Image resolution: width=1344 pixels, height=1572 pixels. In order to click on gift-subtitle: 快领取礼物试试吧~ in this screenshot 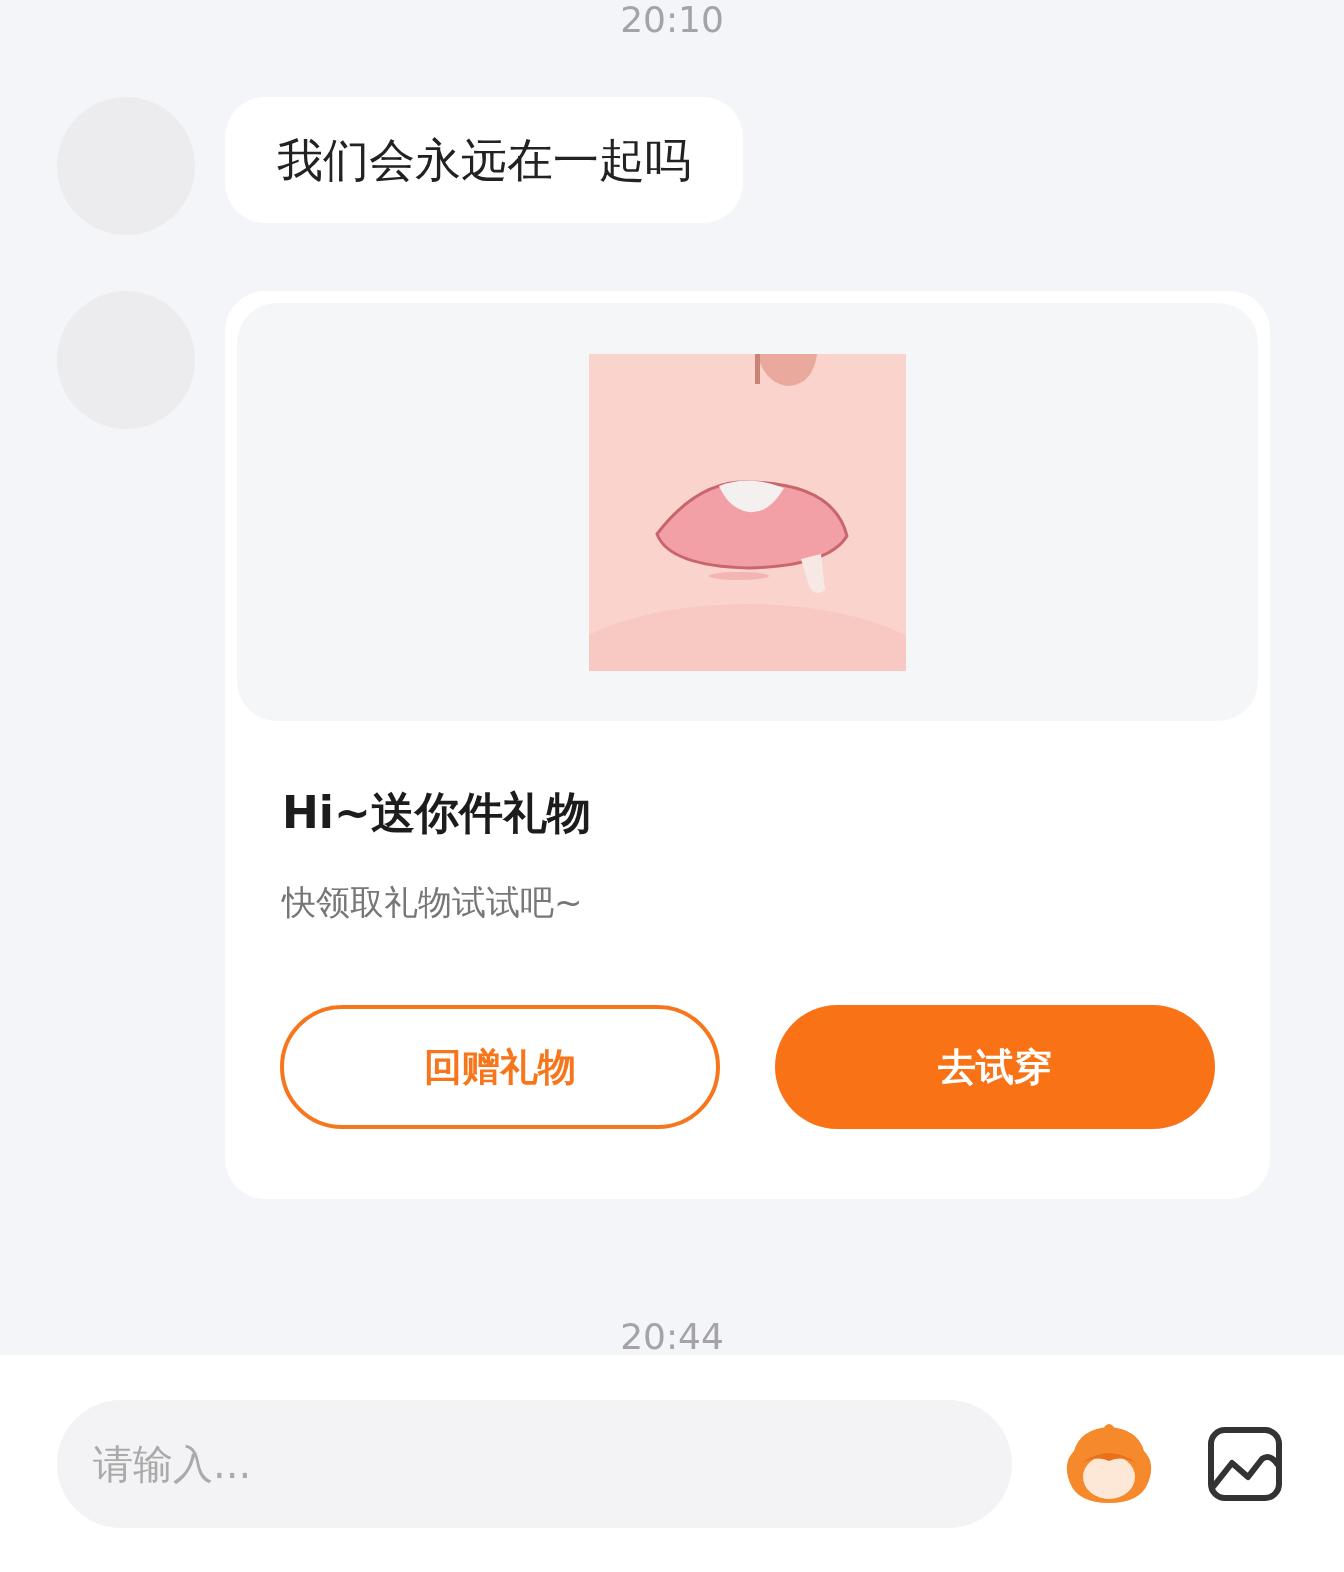, I will do `click(433, 902)`.